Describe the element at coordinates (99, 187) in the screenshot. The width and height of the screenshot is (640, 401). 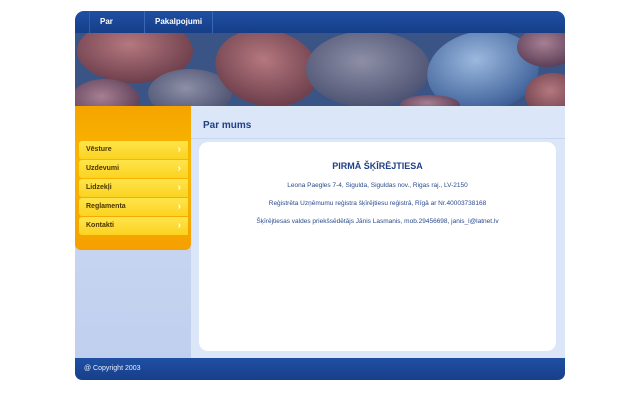
I see `sidebar-item-label: Lidzekļi` at that location.